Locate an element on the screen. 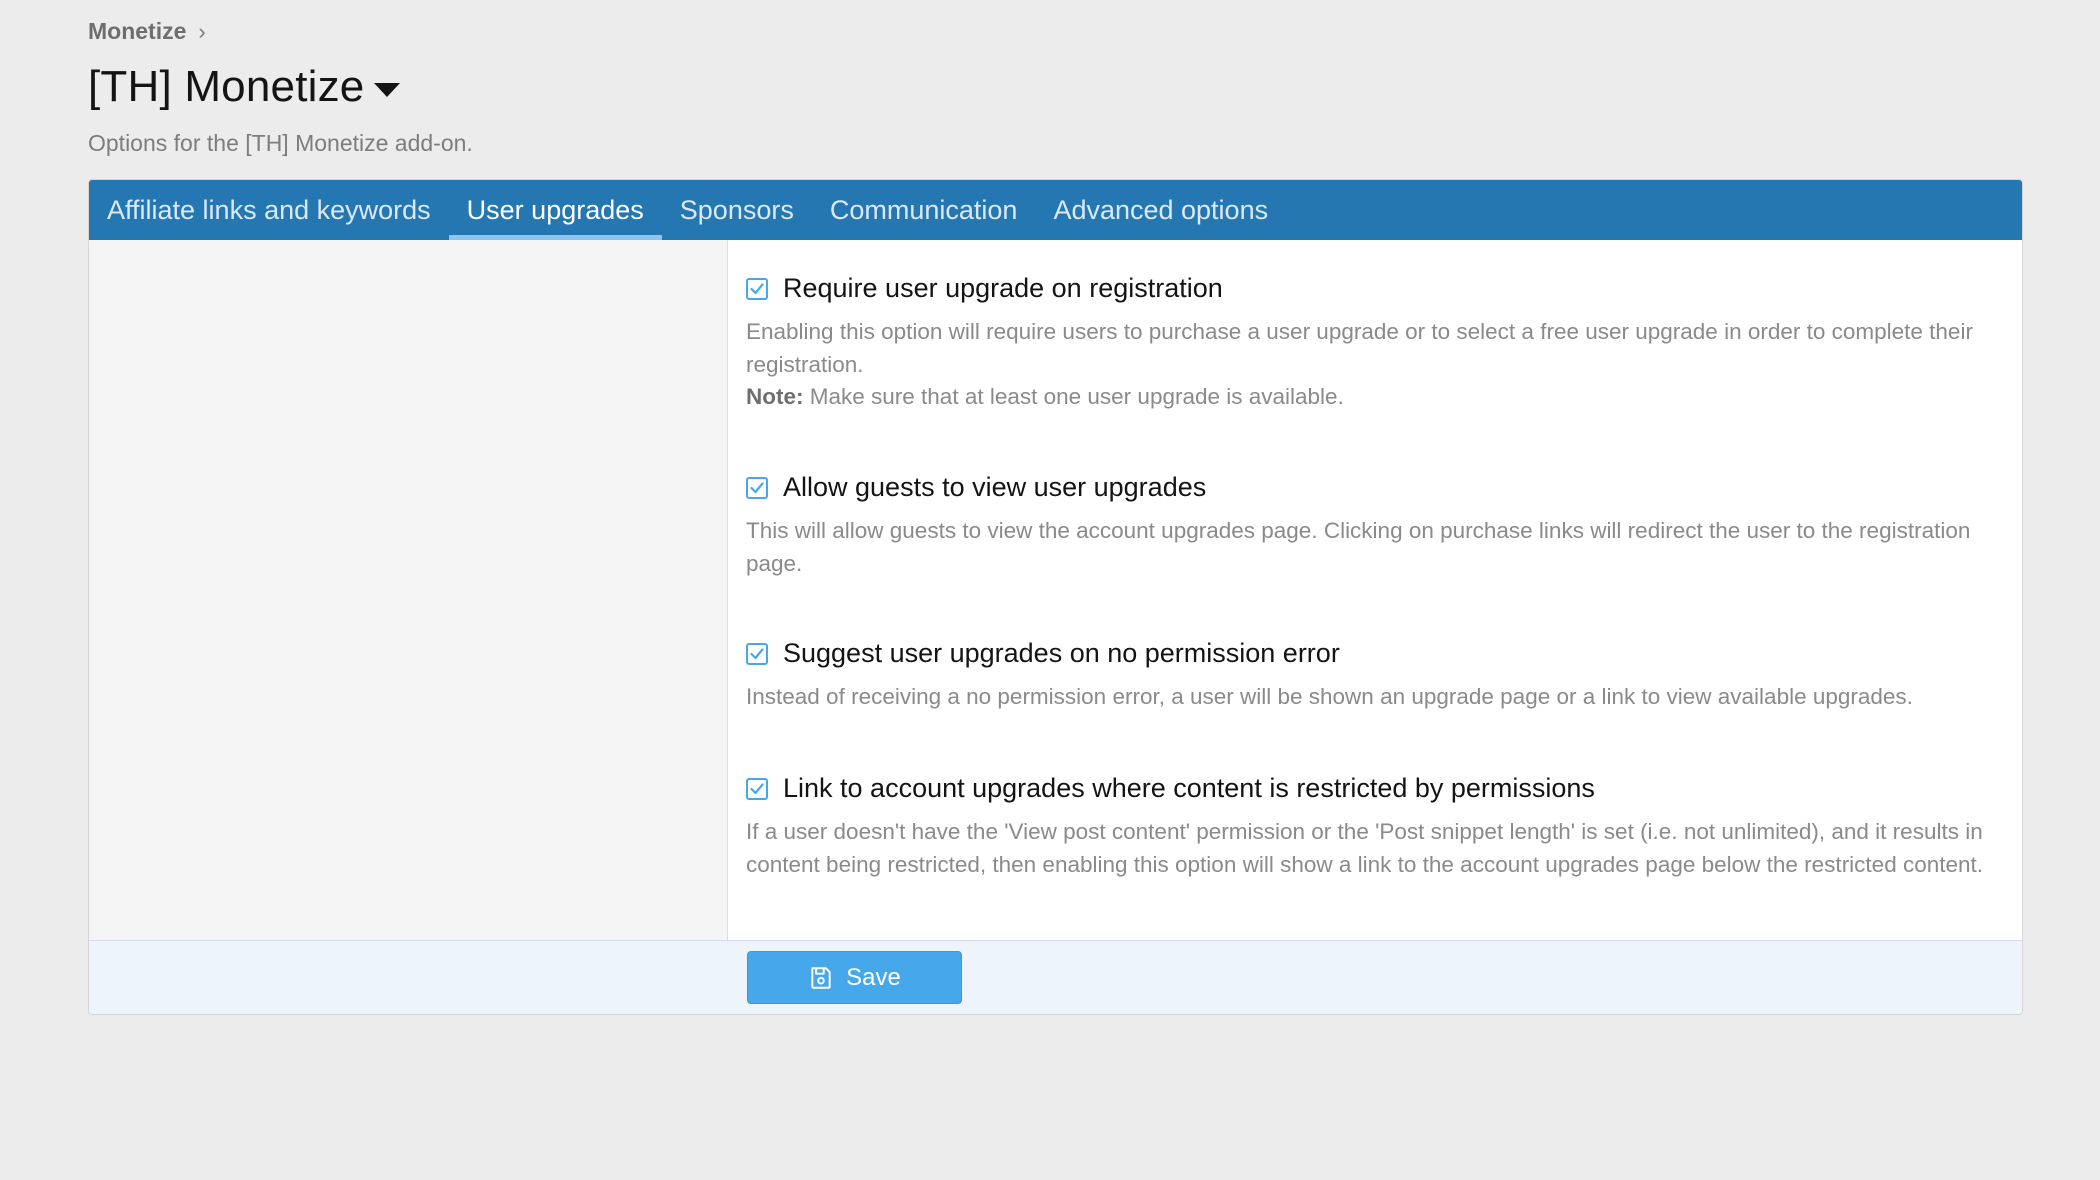 The width and height of the screenshot is (2100, 1180). tab-label: Affiliate links and keywords is located at coordinates (269, 209).